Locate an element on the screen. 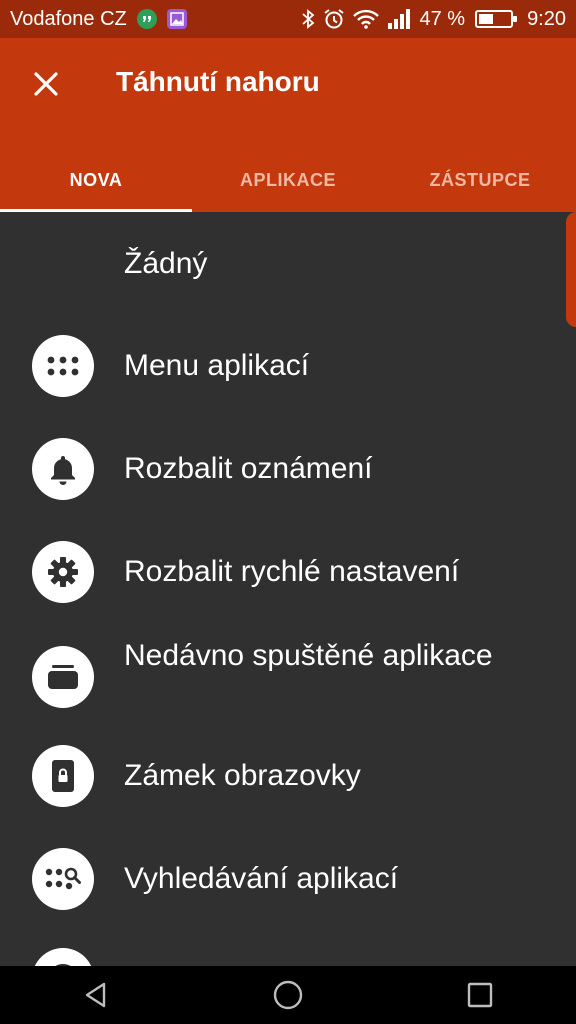 This screenshot has width=576, height=1024. list-item-label: Žádný is located at coordinates (166, 263).